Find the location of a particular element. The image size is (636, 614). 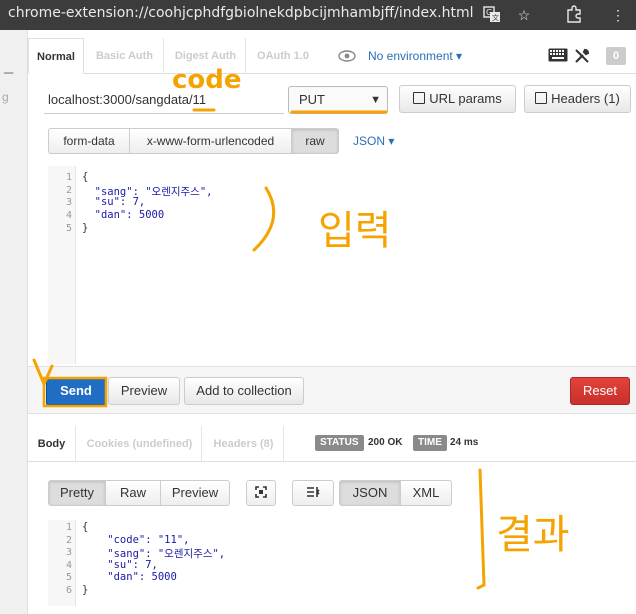

view-pretty: Pretty is located at coordinates (77, 493).